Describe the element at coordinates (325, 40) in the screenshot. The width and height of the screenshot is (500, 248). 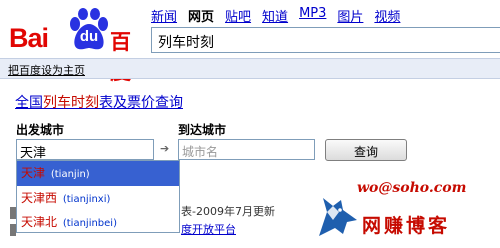
I see `search-input: 列车时刻` at that location.